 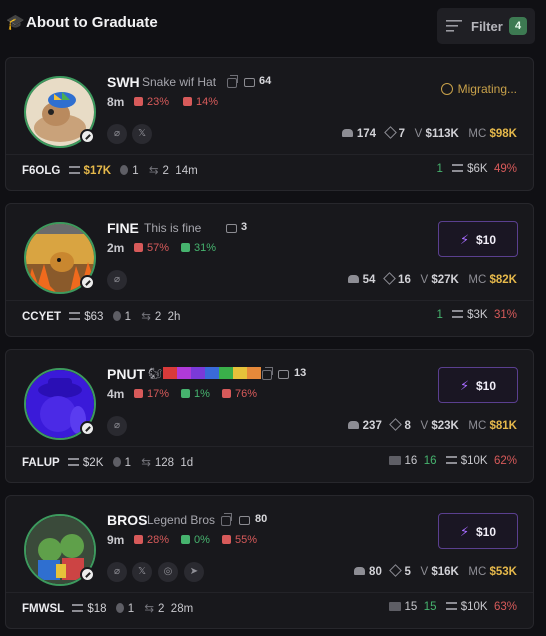 I want to click on telegram-icon: ➤, so click(x=194, y=572).